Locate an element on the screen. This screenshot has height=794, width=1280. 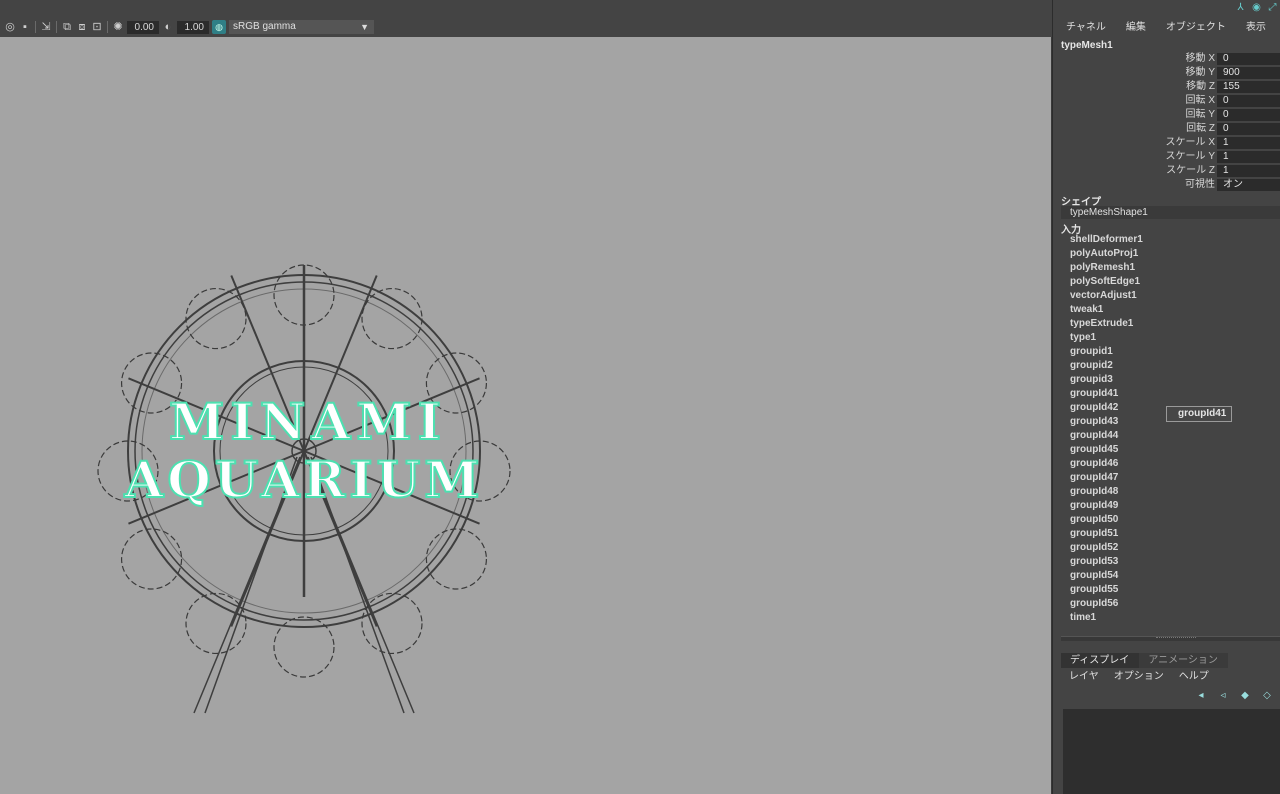
input-node-item: vectorAdjust1 is located at coordinates (1166, 296).